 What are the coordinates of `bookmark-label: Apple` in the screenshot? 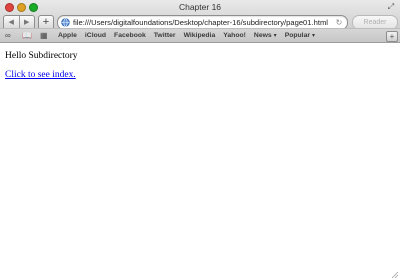 It's located at (67, 35).